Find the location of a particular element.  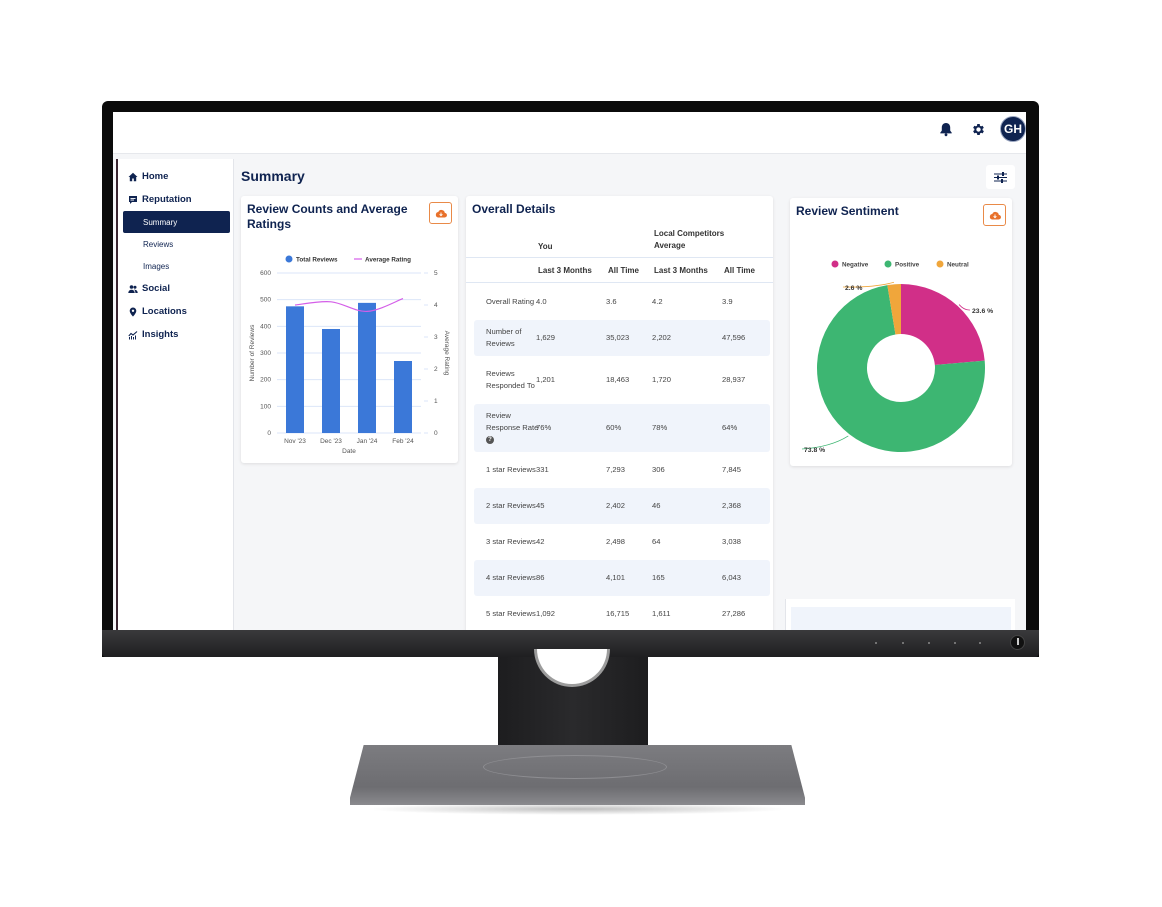

sidebar-item-label: Locations is located at coordinates (164, 311).